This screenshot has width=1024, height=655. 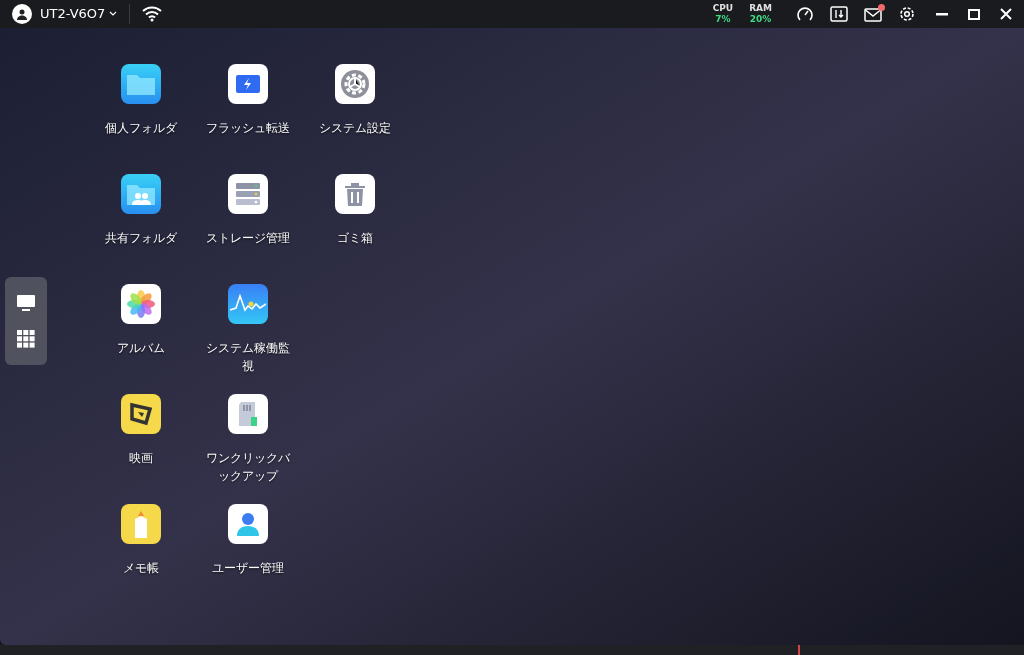 What do you see at coordinates (354, 238) in the screenshot?
I see `app-label: ゴミ箱` at bounding box center [354, 238].